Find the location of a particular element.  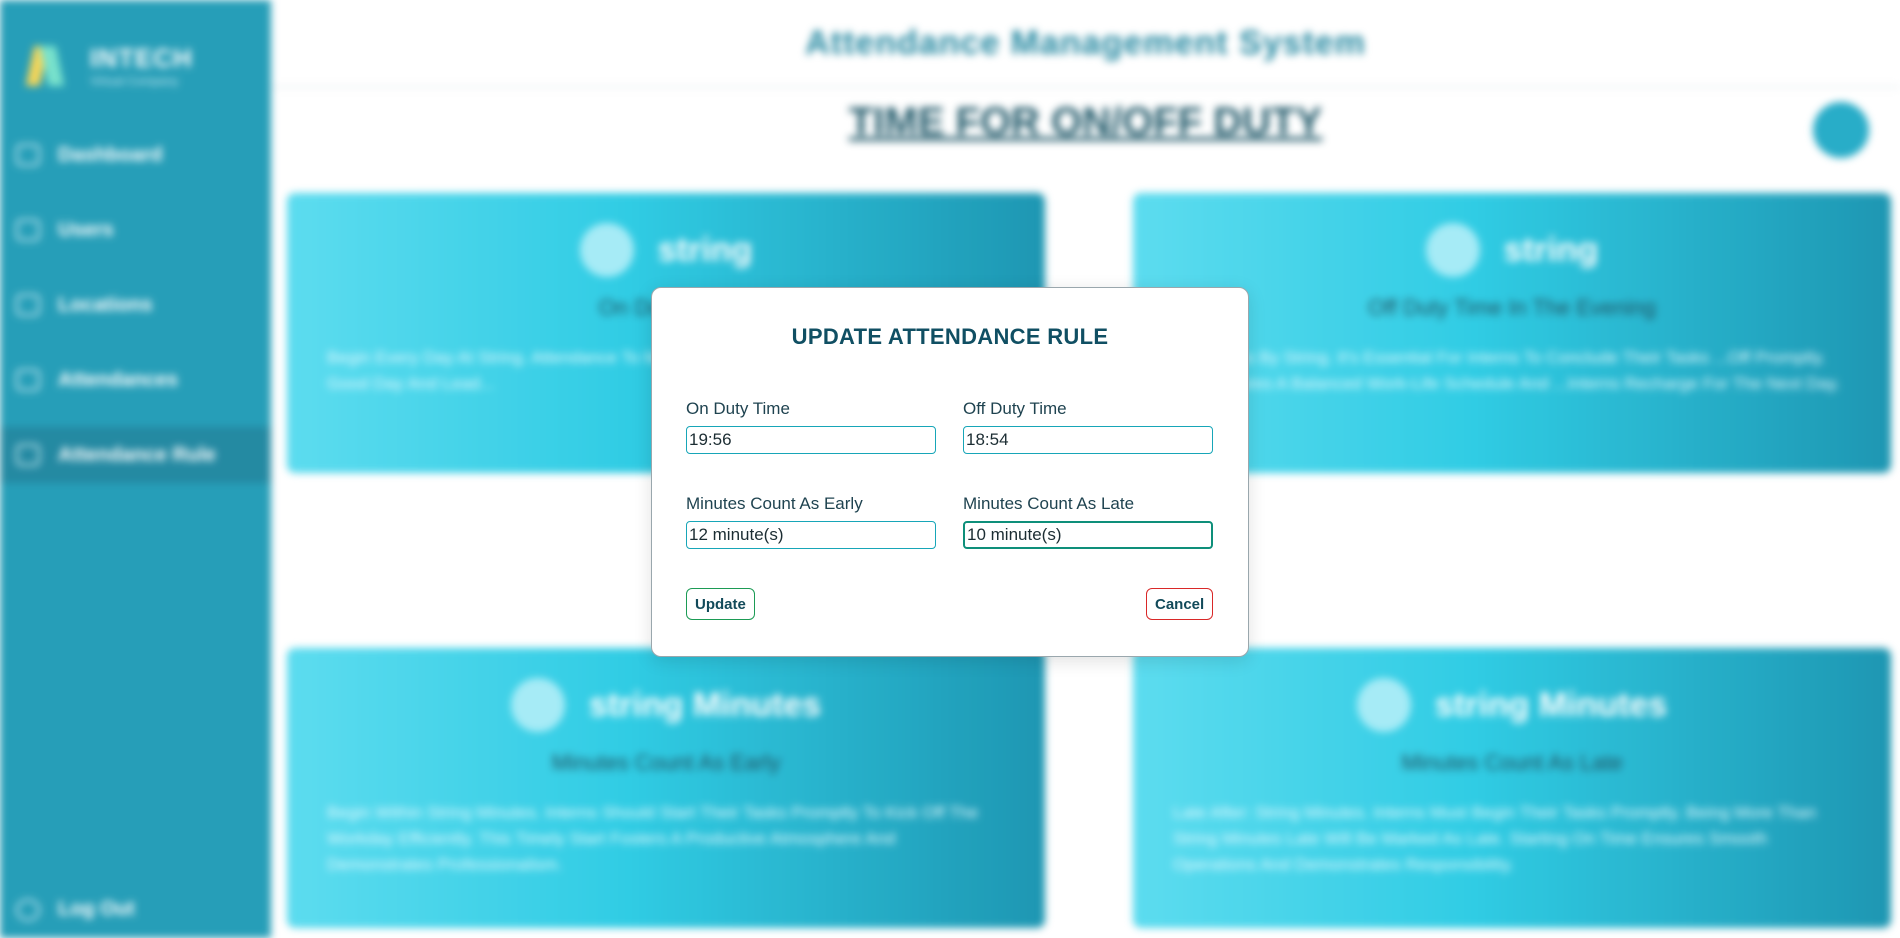

early-minutes-field: Minutes Count As Early is located at coordinates (812, 521).